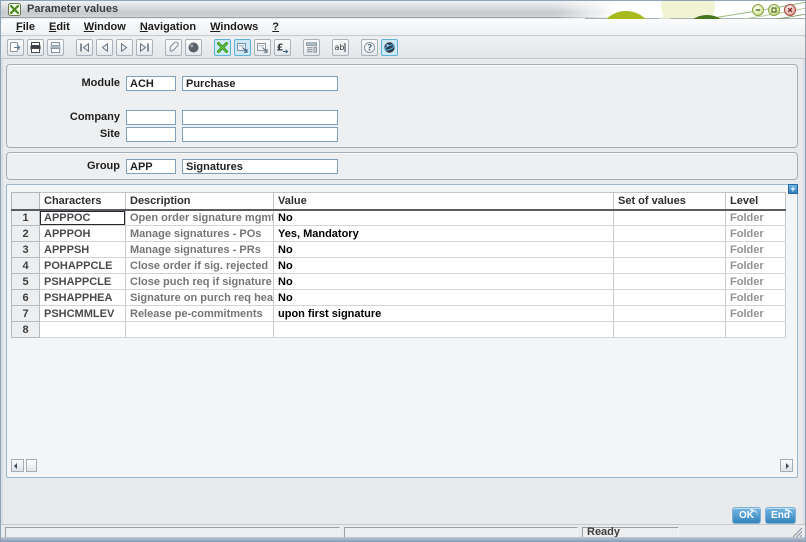 The height and width of the screenshot is (542, 806). I want to click on print-button, so click(35, 47).